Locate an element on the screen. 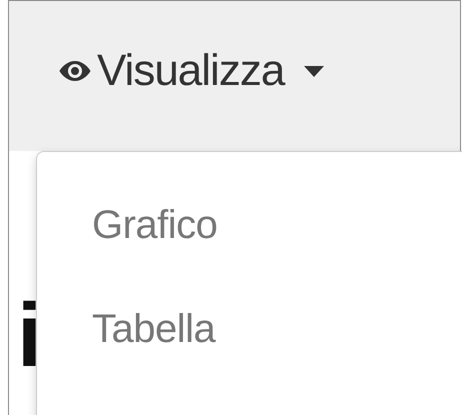 This screenshot has width=462, height=415. menu-item: Grafico is located at coordinates (127, 225).